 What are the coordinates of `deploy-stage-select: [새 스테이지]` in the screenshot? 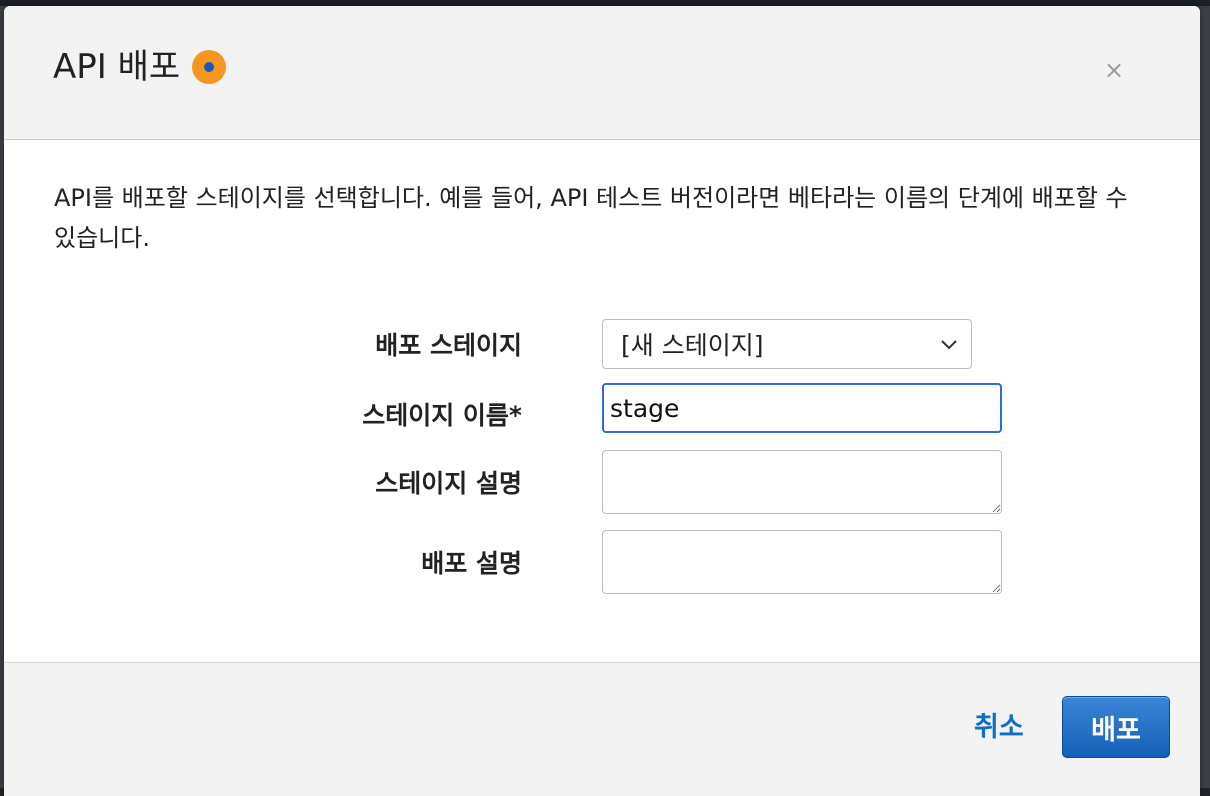 It's located at (787, 344).